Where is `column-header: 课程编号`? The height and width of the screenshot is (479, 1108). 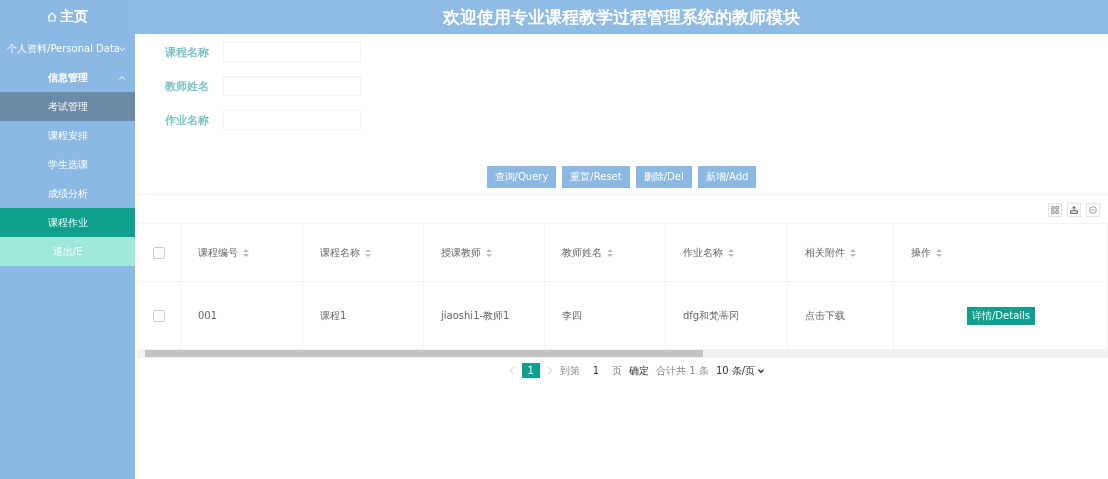
column-header: 课程编号 is located at coordinates (218, 252).